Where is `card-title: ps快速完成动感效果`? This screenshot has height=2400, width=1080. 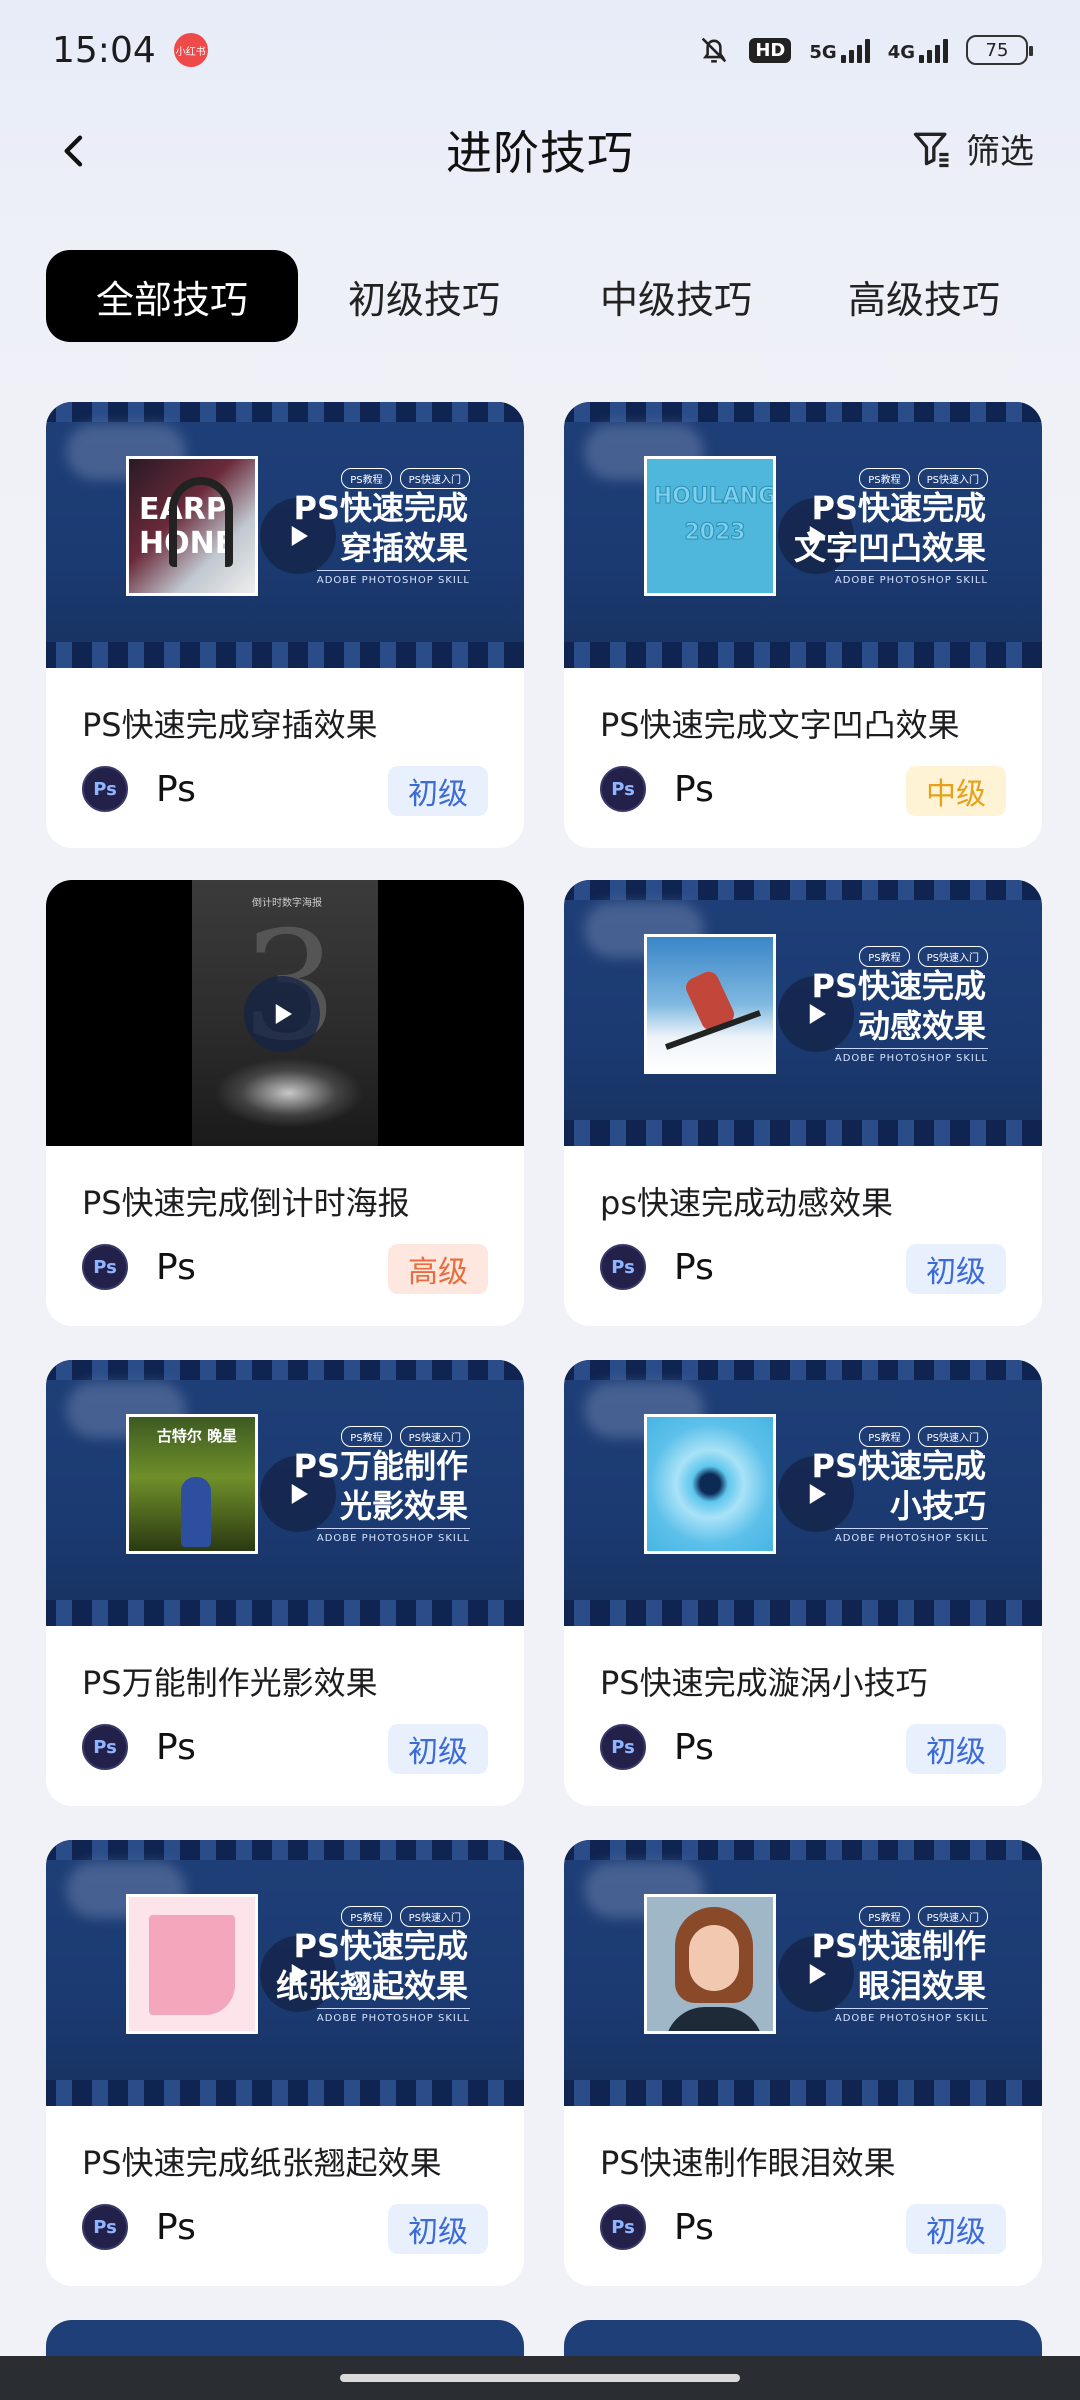
card-title: ps快速完成动感效果 is located at coordinates (746, 1203).